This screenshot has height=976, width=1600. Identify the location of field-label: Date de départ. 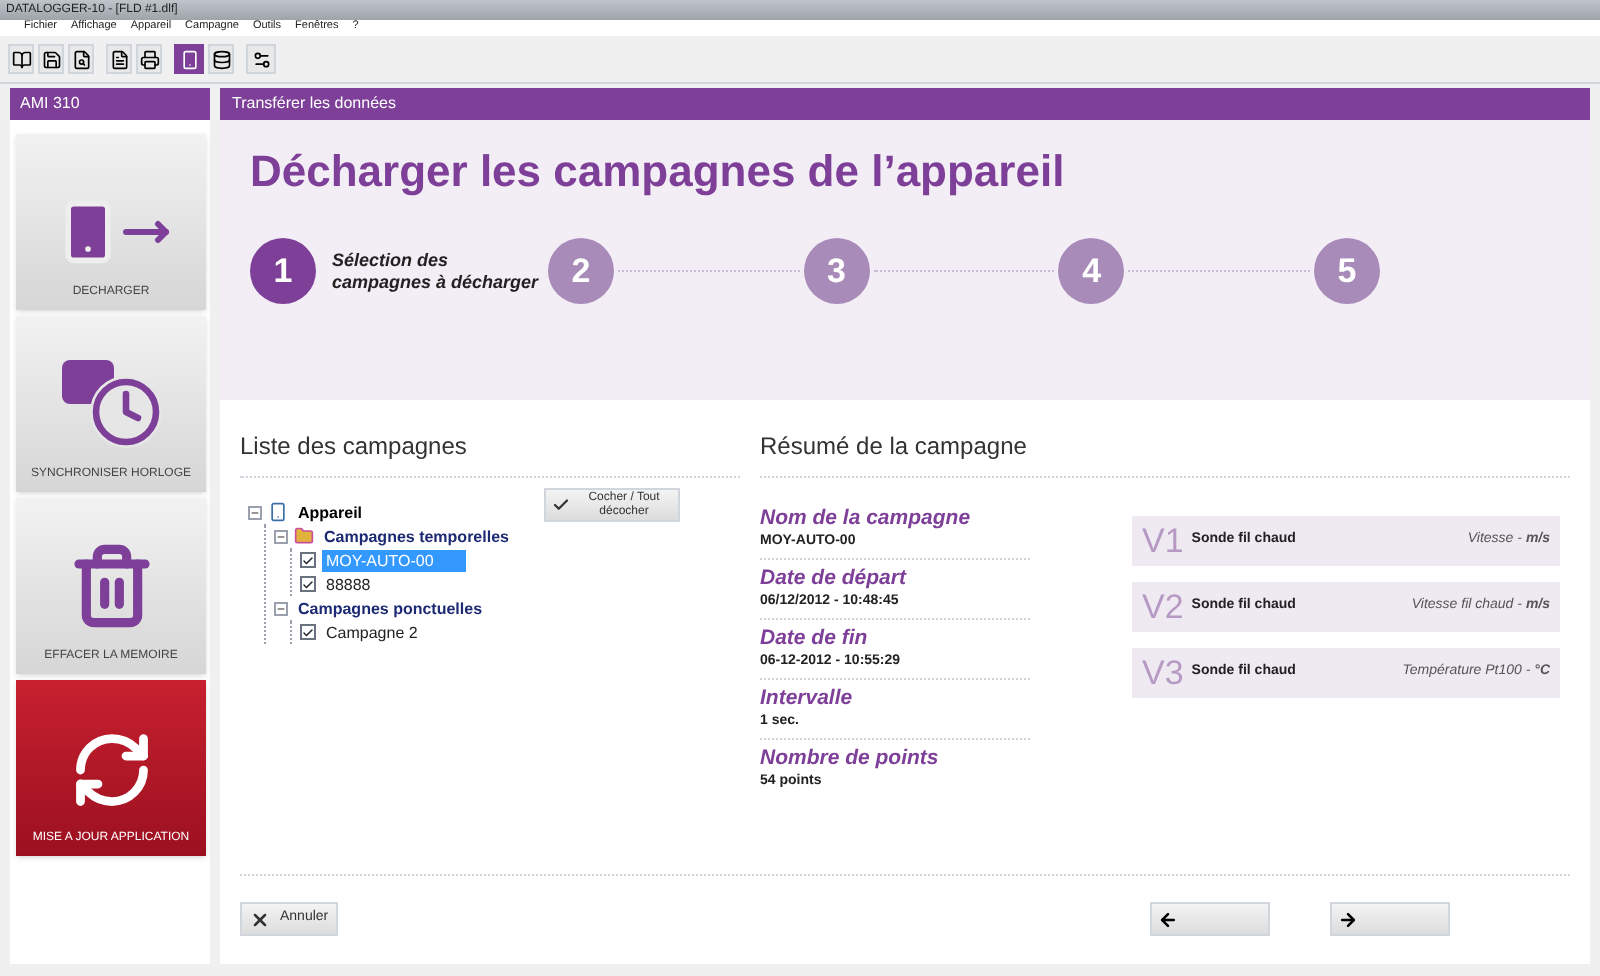
(834, 579).